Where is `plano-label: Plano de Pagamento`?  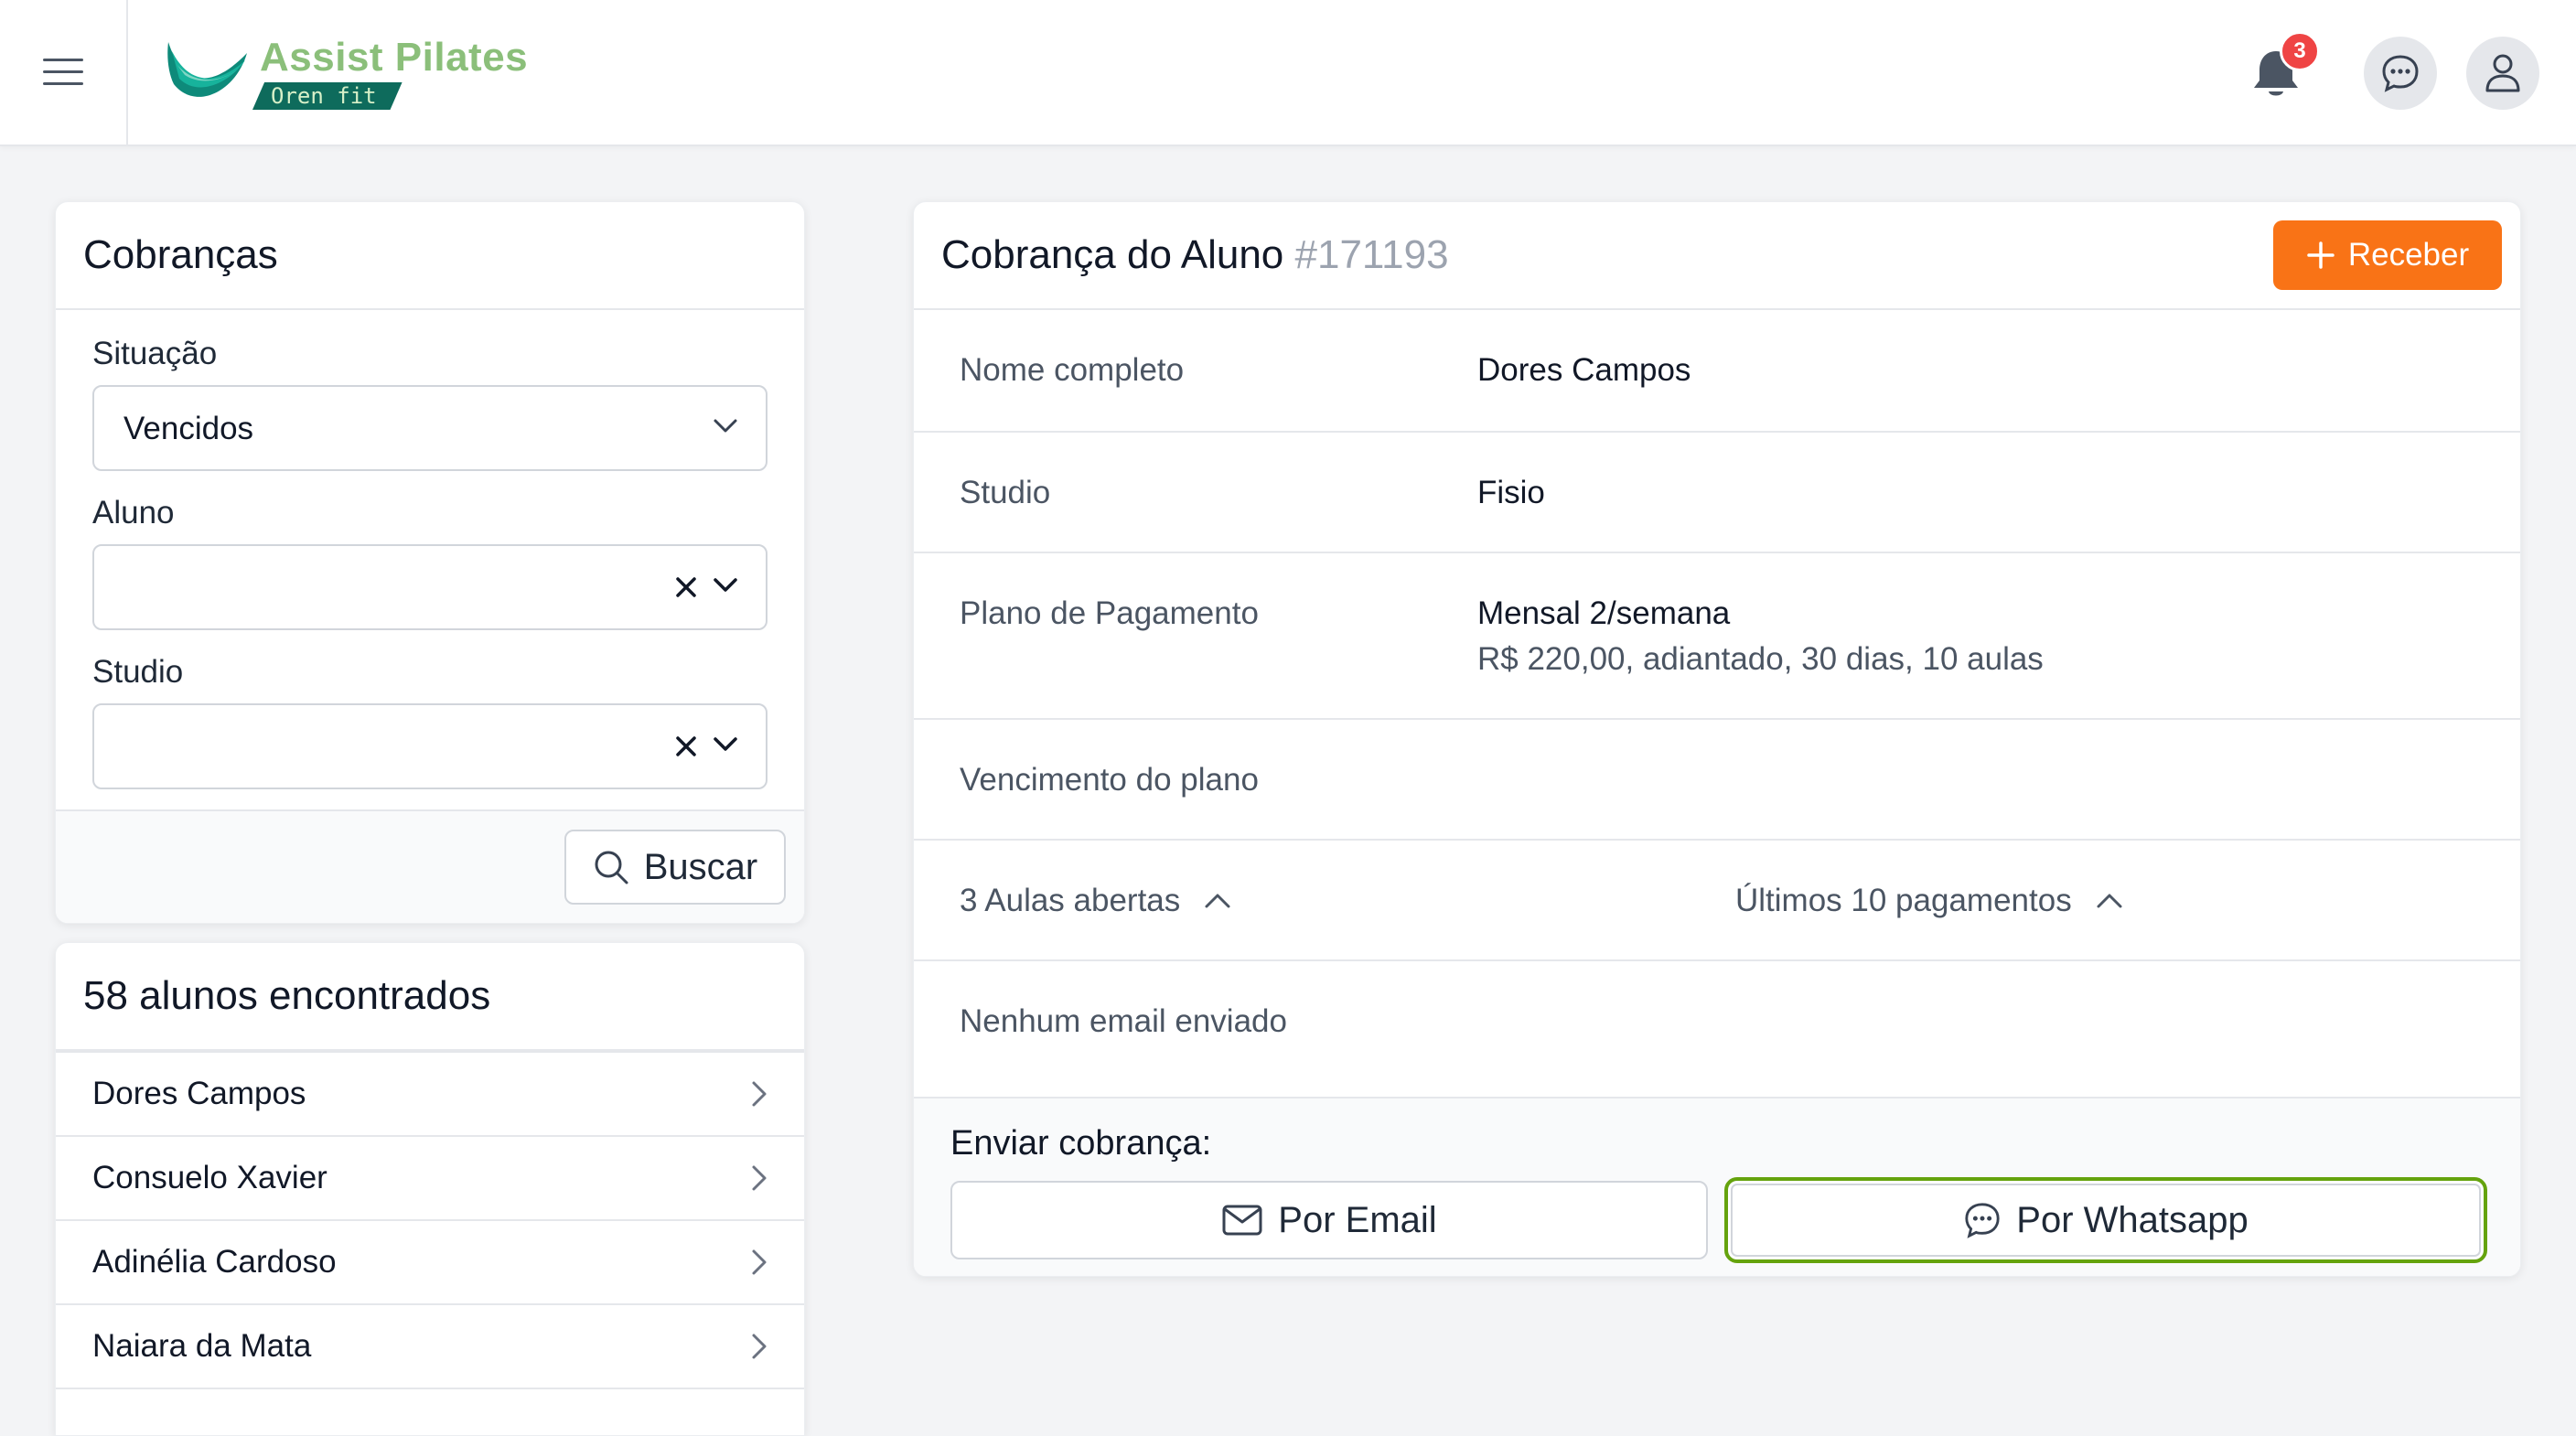
plano-label: Plano de Pagamento is located at coordinates (1110, 613).